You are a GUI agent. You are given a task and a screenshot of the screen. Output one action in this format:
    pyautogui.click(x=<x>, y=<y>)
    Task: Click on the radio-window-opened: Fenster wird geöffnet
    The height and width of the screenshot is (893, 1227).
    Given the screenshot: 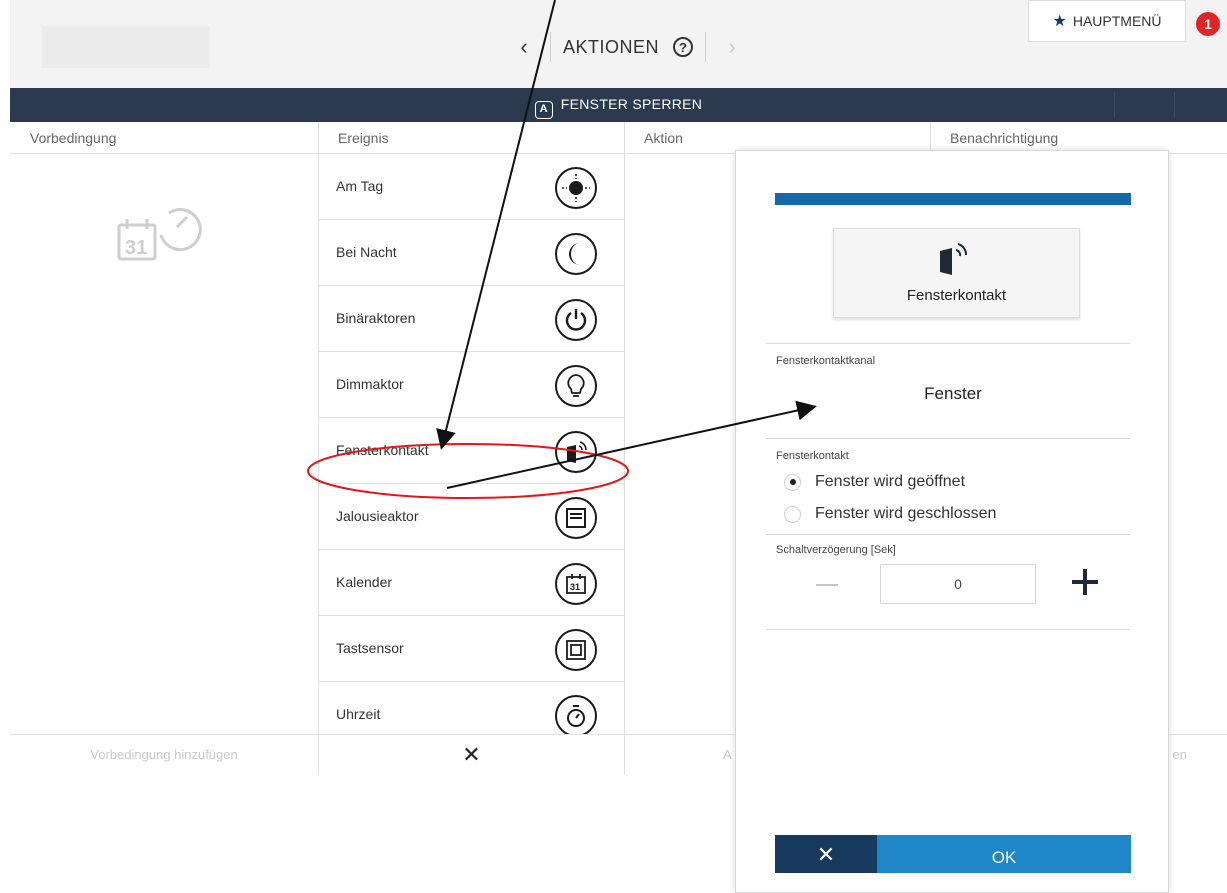 What is the action you would take?
    pyautogui.click(x=874, y=482)
    